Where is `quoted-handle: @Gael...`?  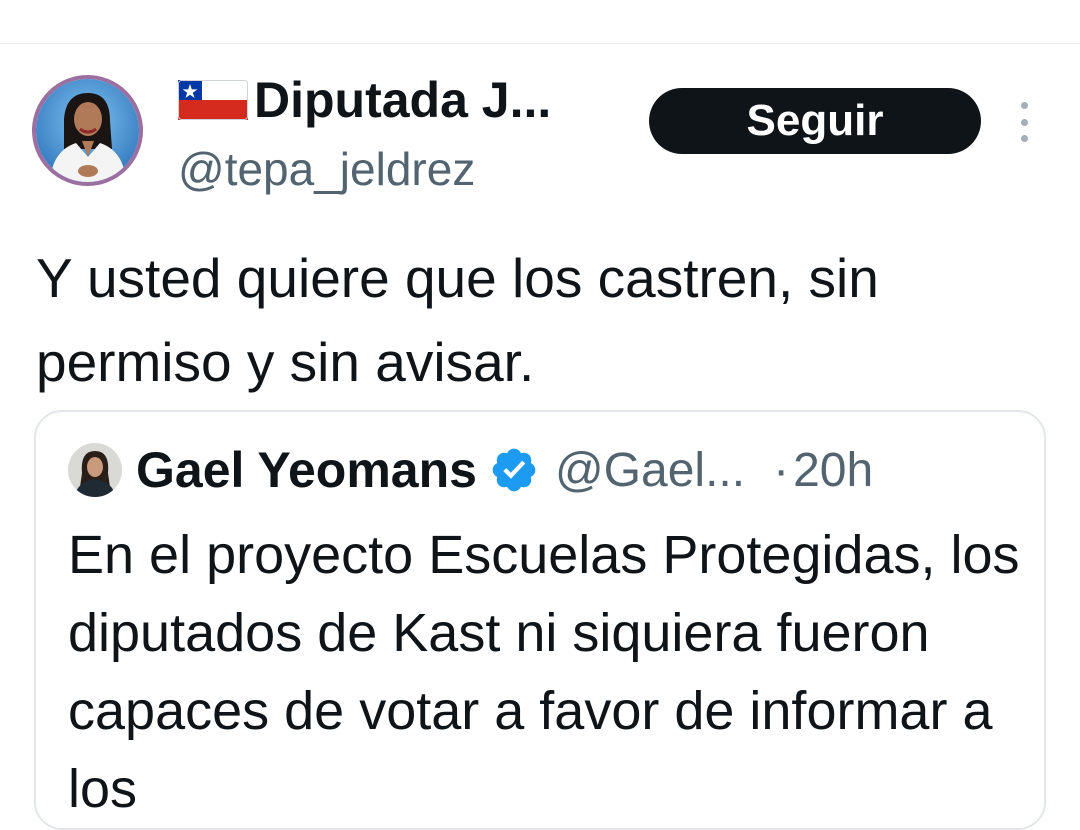 quoted-handle: @Gael... is located at coordinates (650, 470).